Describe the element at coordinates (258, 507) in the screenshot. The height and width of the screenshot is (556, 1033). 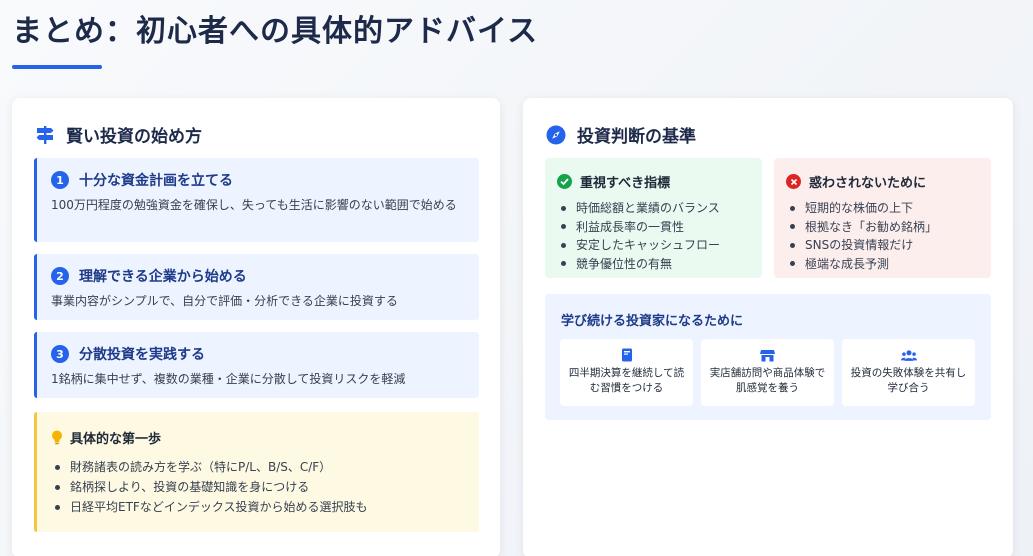
I see `list-item: 日経平均ETFなどインデックス投資から始める選択肢も` at that location.